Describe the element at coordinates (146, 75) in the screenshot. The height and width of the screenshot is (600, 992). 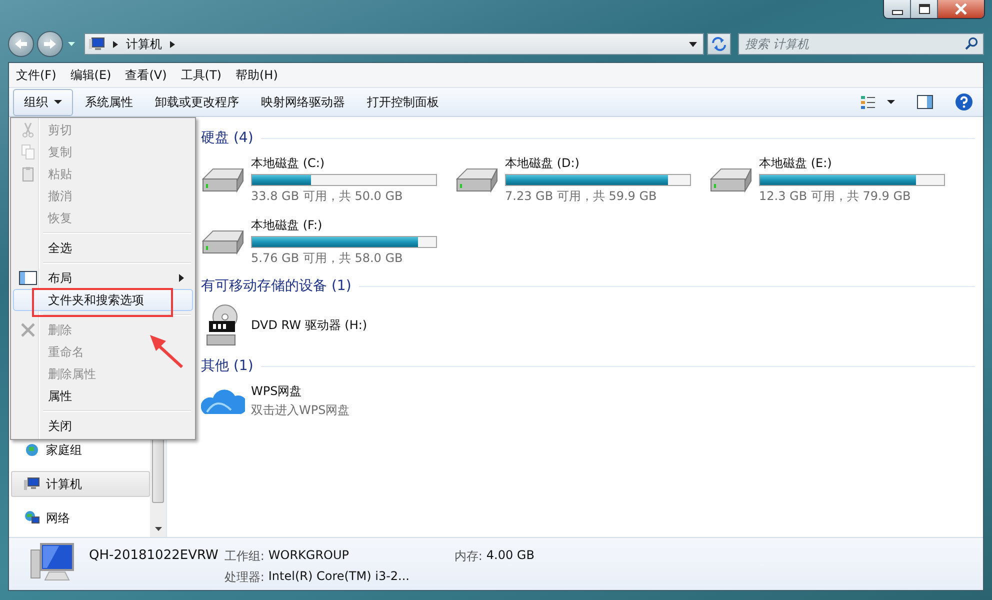
I see `menu-item: 查看(V)` at that location.